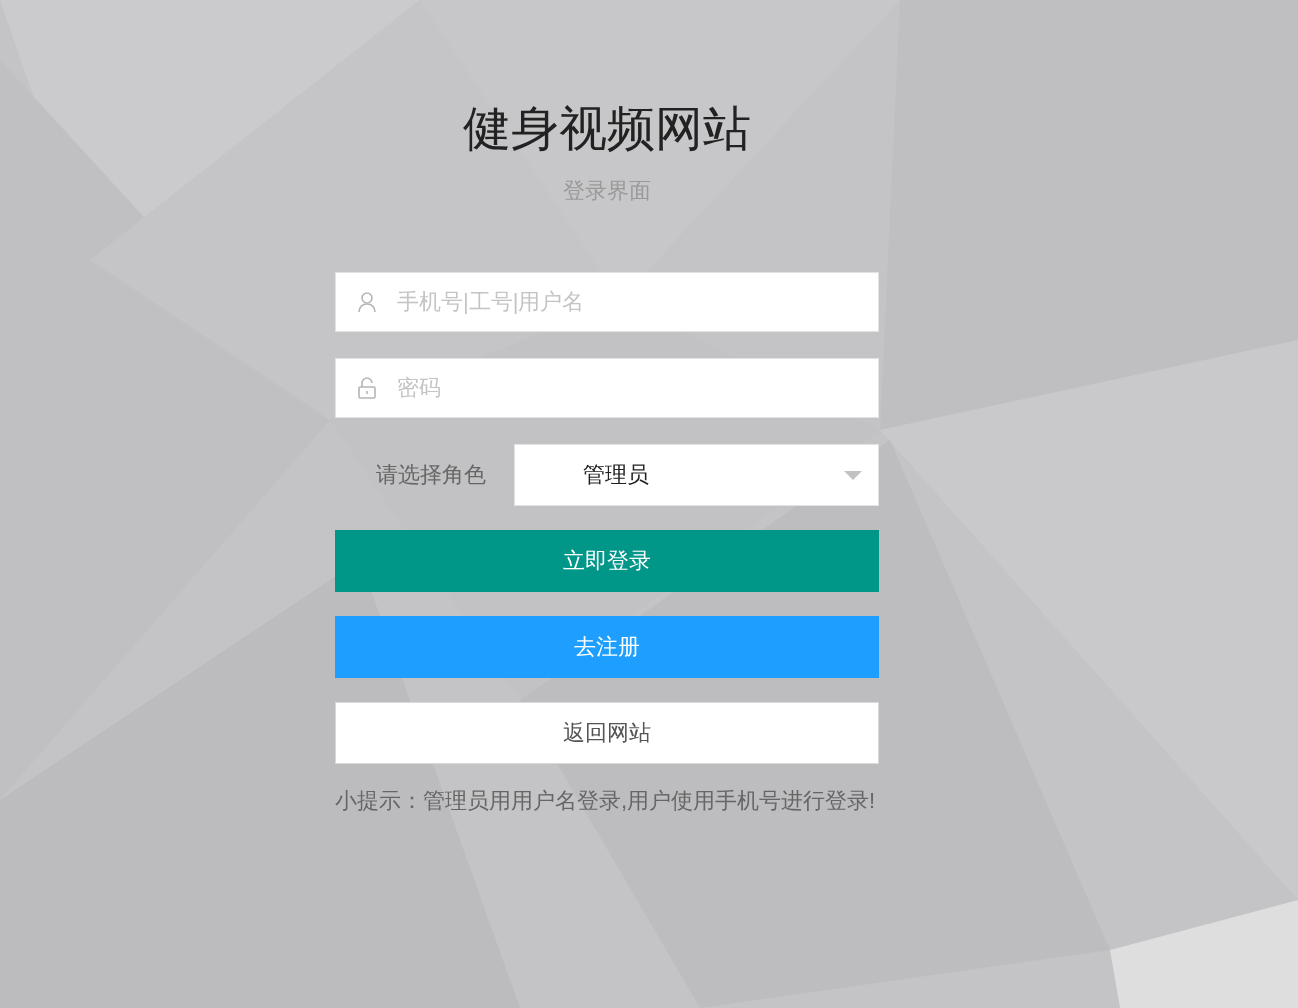 This screenshot has height=1008, width=1298. Describe the element at coordinates (853, 475) in the screenshot. I see `caret-icon` at that location.